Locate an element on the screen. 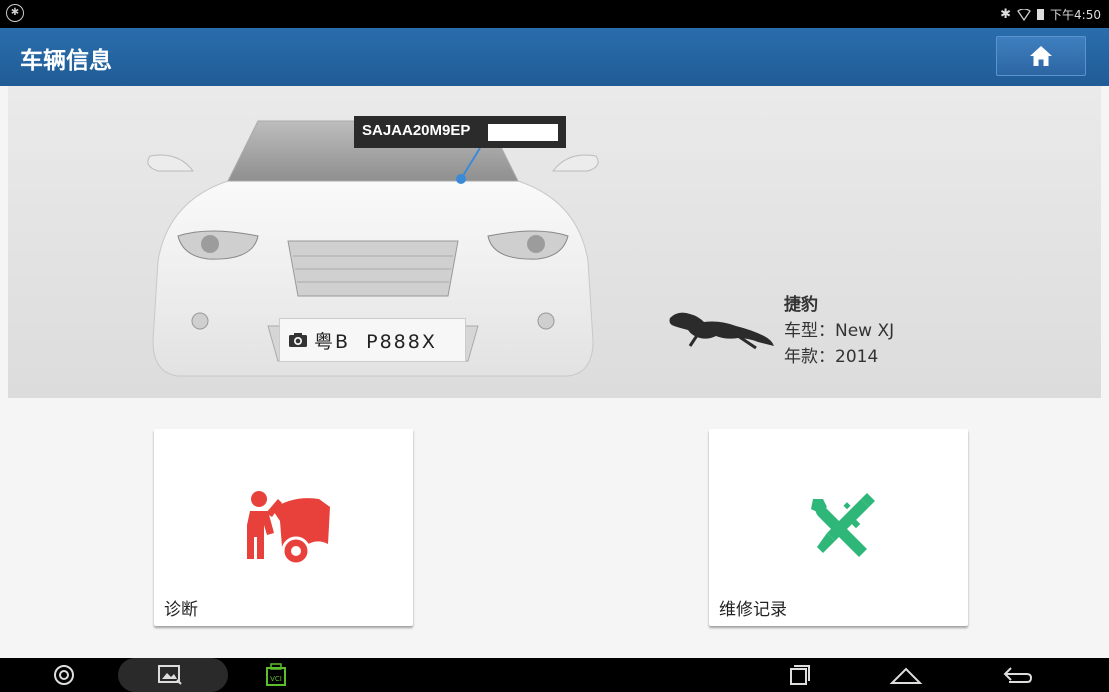 The width and height of the screenshot is (1109, 692). repair-records-label: 维修记录 is located at coordinates (753, 610).